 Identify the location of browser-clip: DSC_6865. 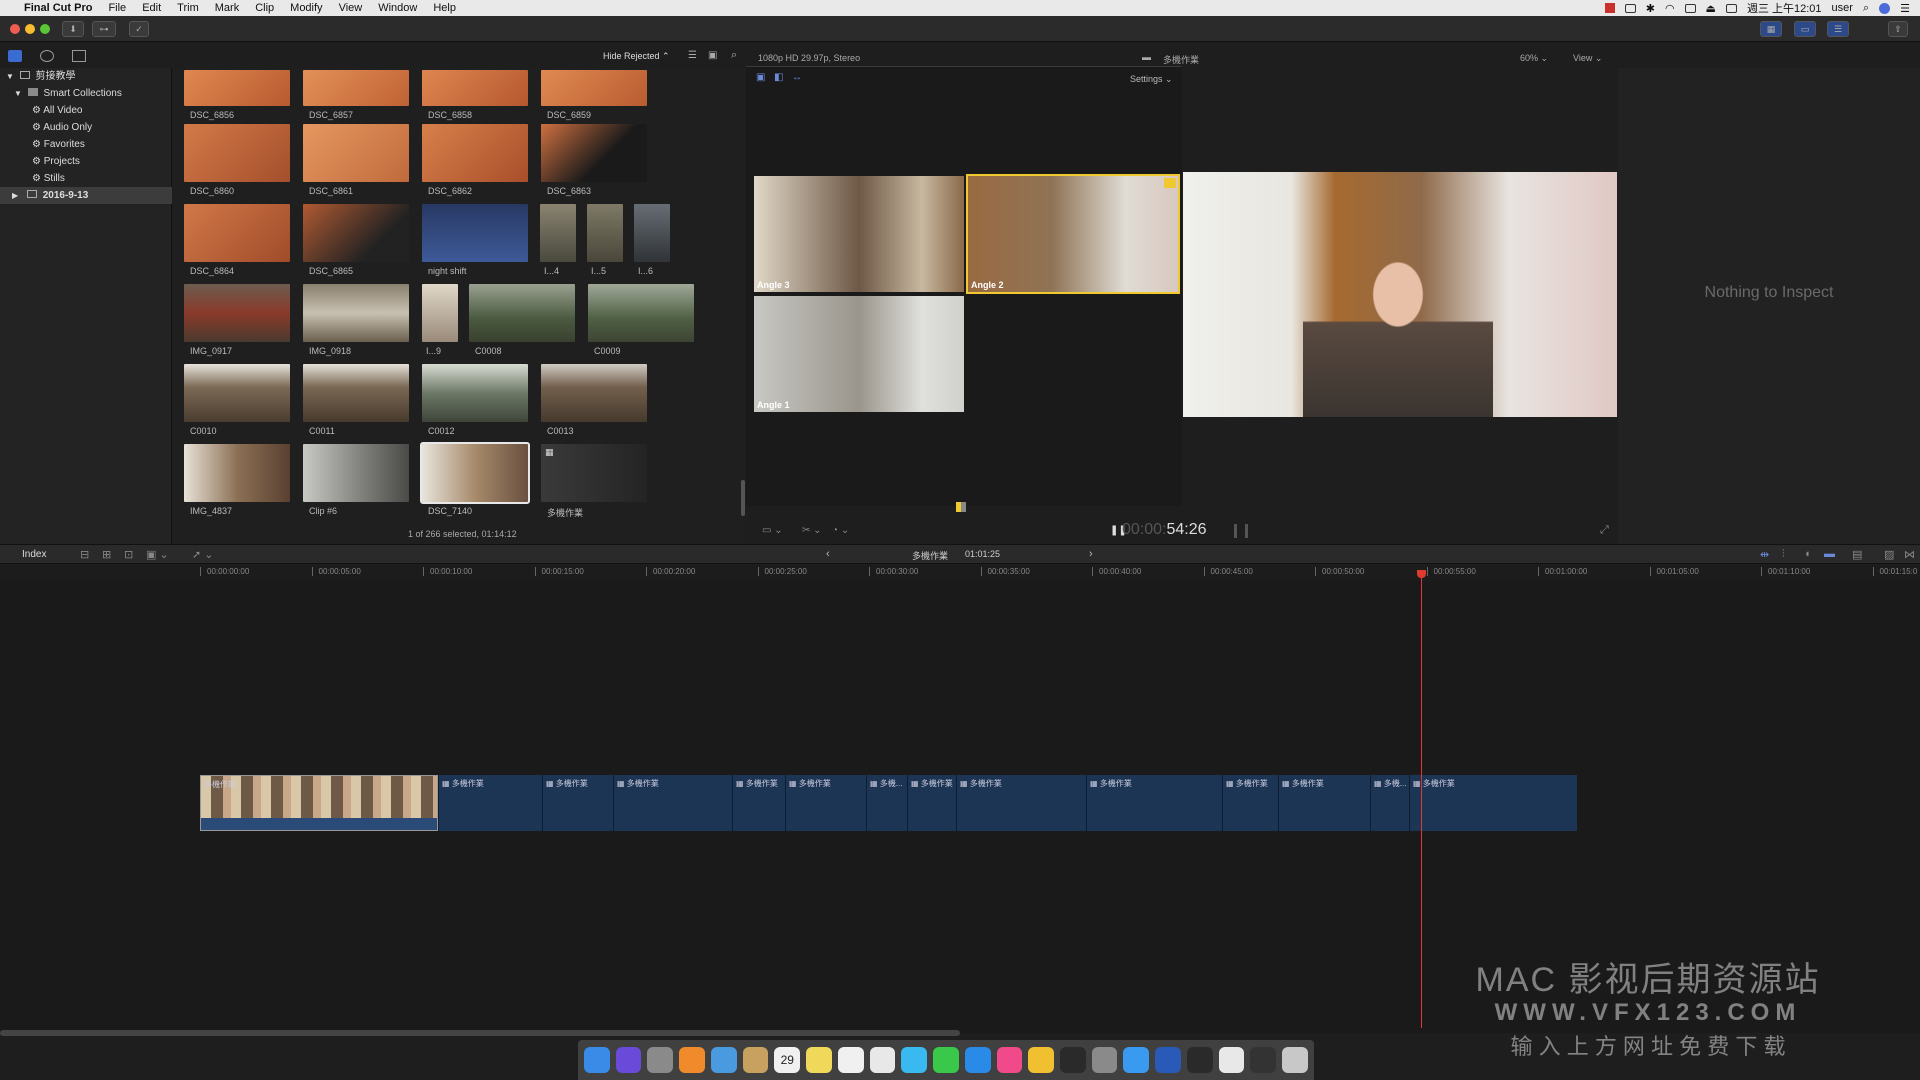
(356, 240).